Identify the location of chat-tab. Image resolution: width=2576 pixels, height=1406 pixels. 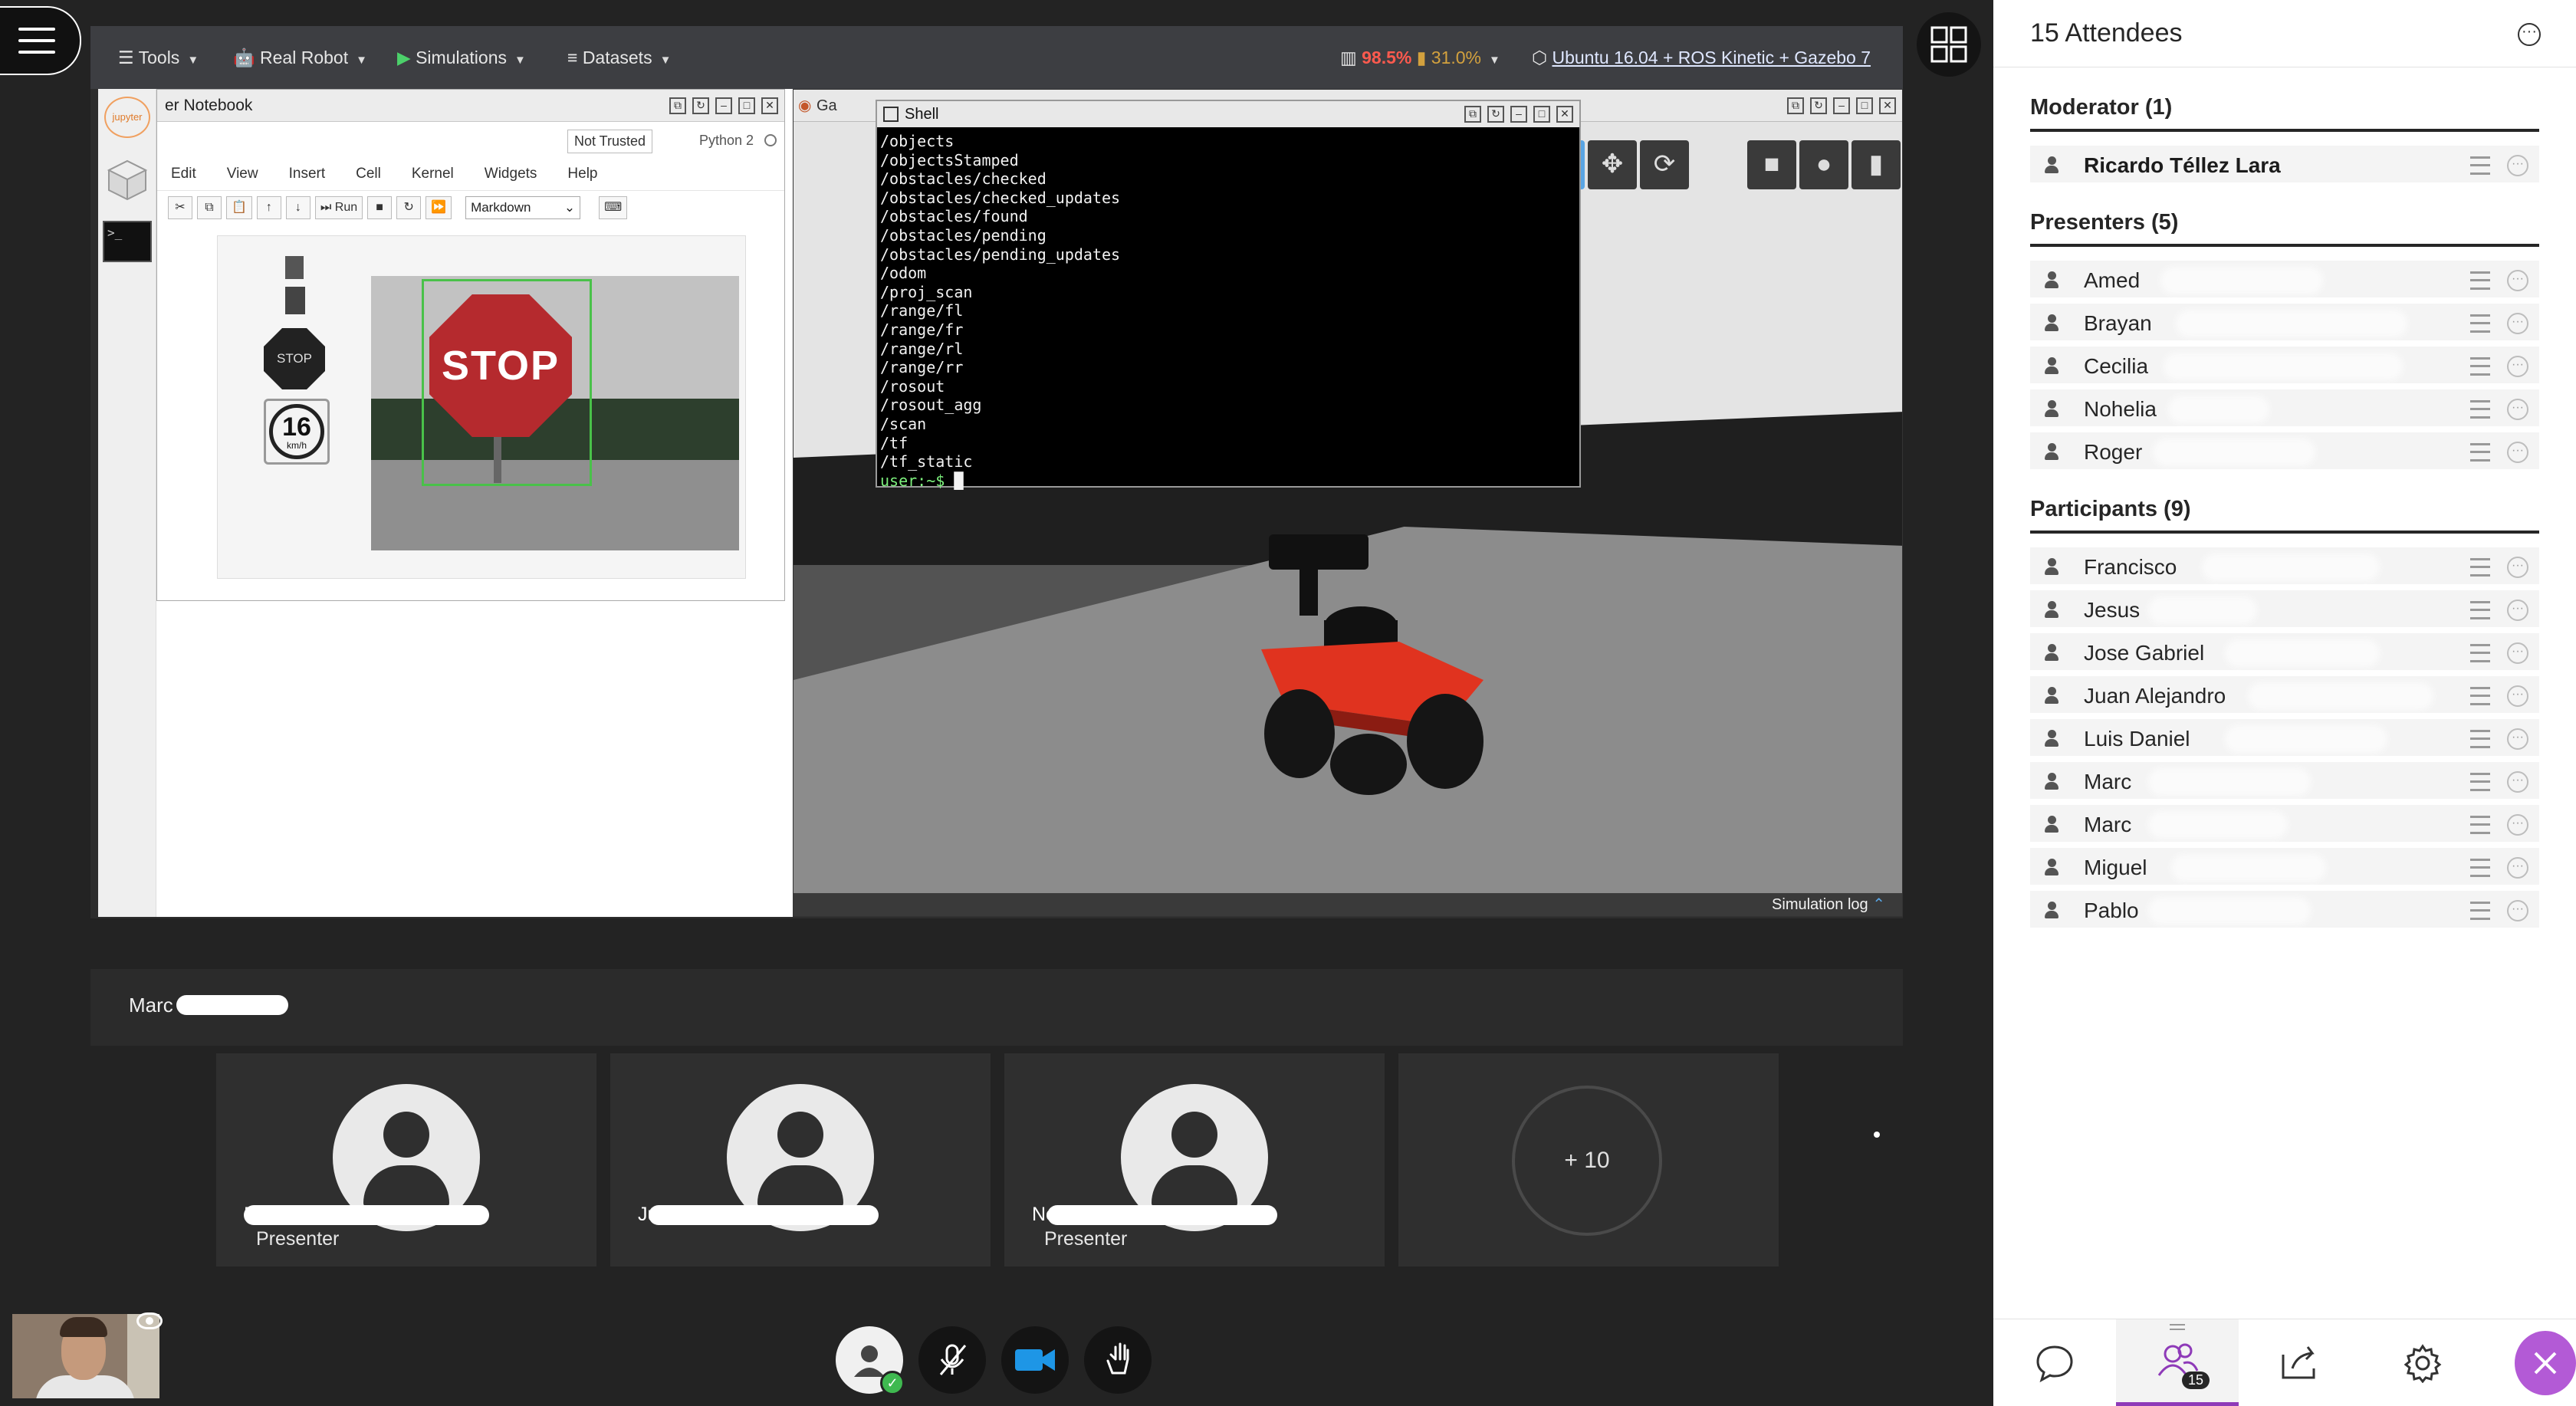
(2054, 1362).